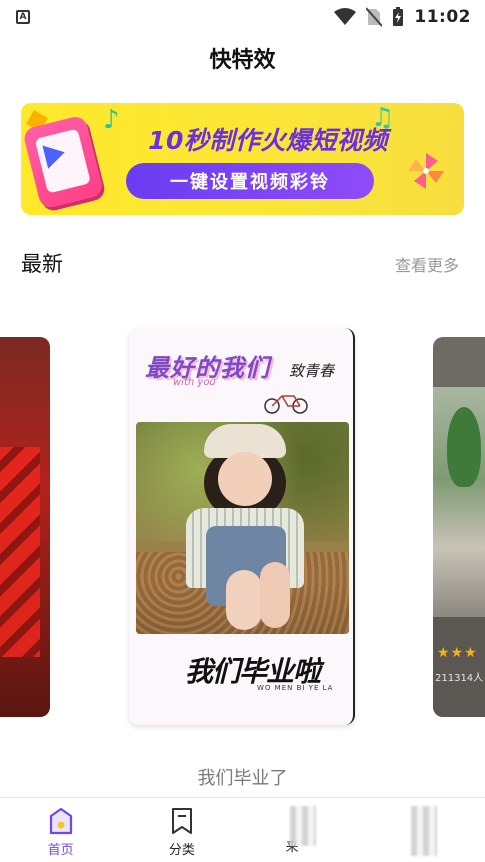 The height and width of the screenshot is (862, 485). I want to click on tab-fourth, so click(424, 830).